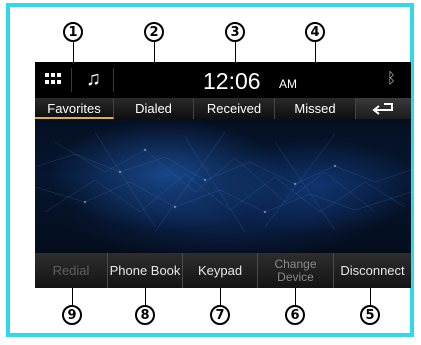 The height and width of the screenshot is (345, 421). Describe the element at coordinates (296, 270) in the screenshot. I see `change-device-button: Change Device` at that location.